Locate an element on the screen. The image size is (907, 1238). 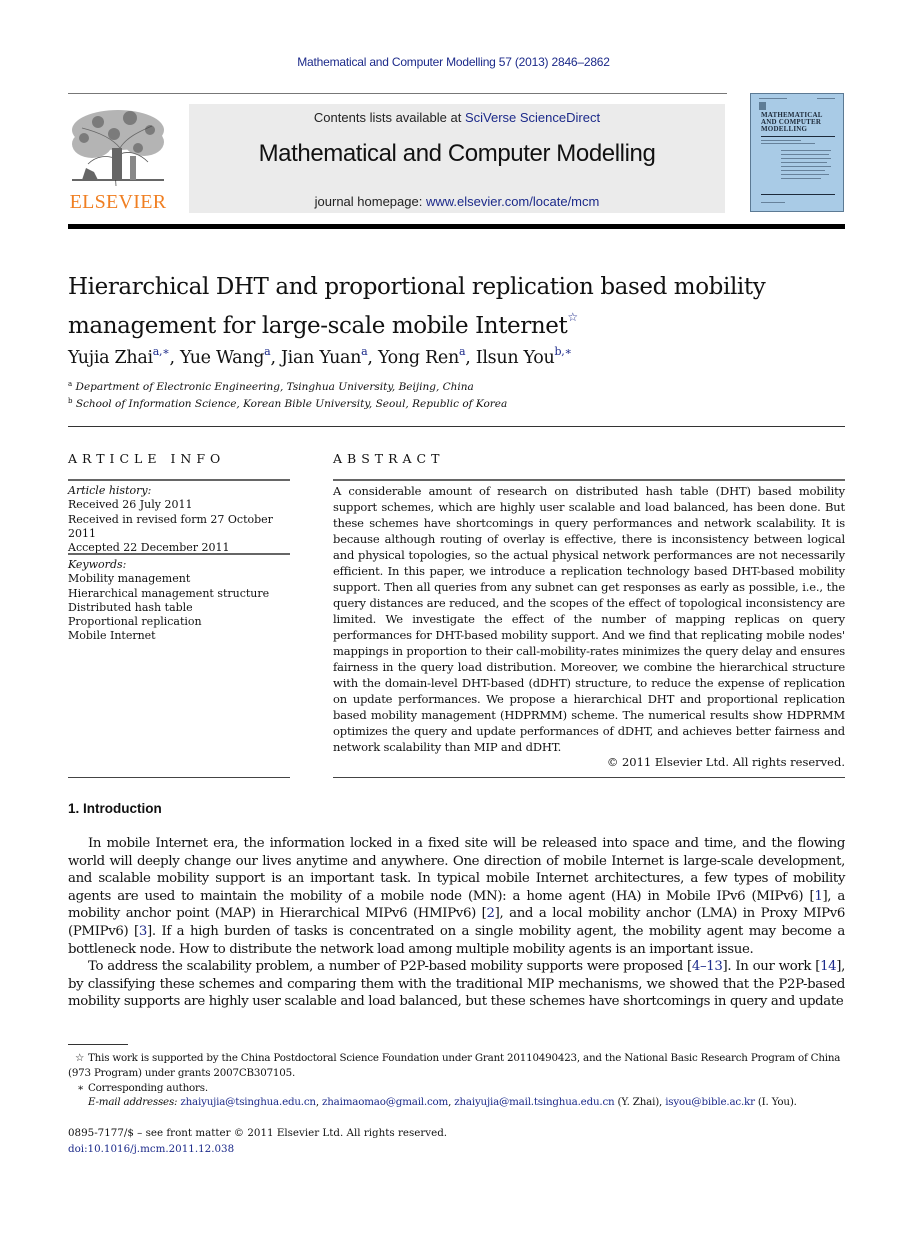
citation-link: 4–13 is located at coordinates (707, 966).